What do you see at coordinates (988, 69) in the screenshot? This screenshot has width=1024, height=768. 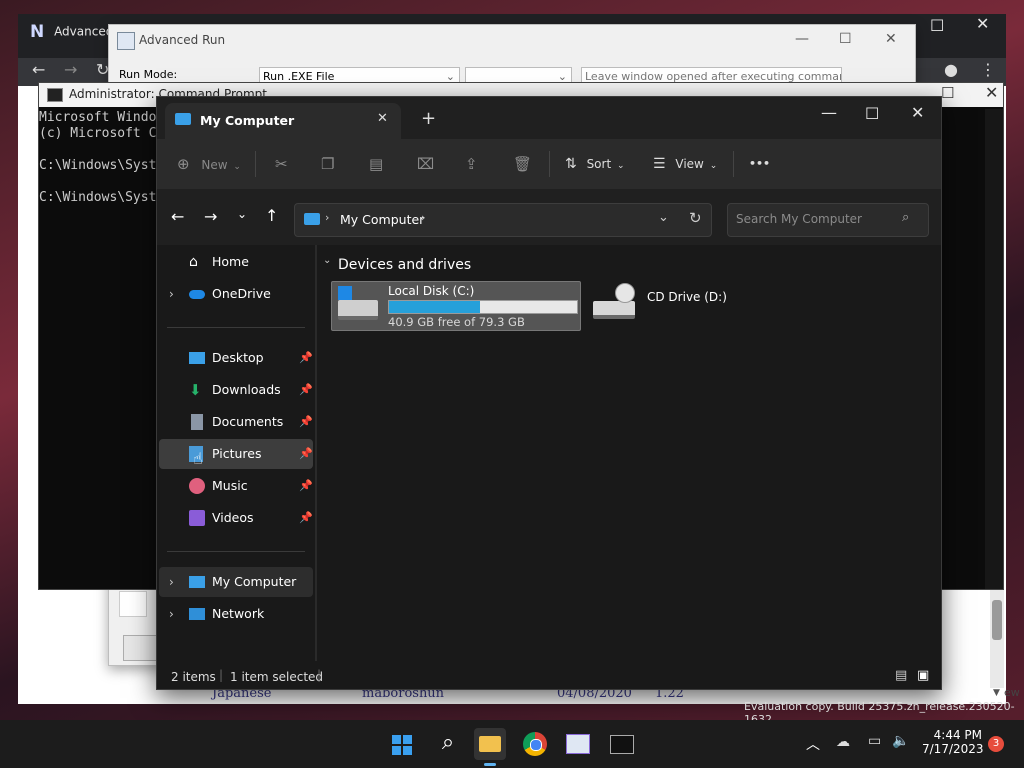 I see `browser-menu-icon: ⋮` at bounding box center [988, 69].